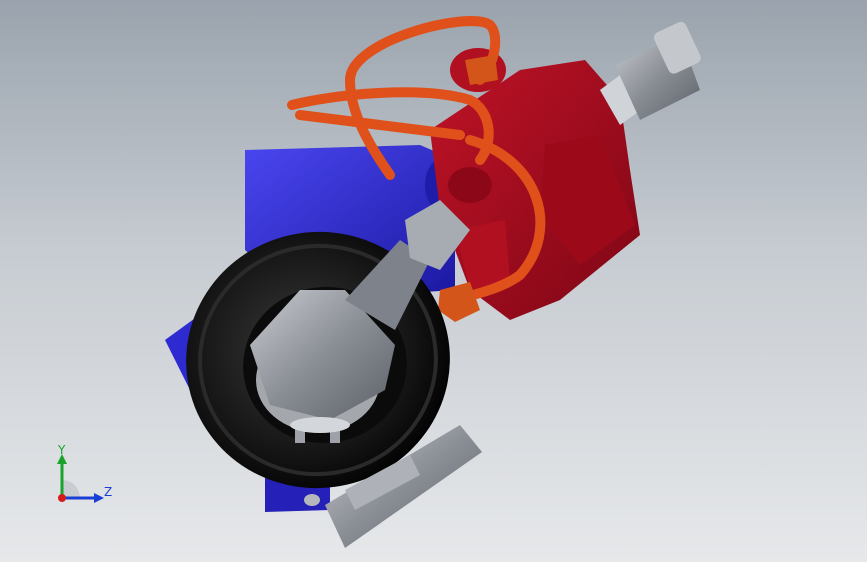 The height and width of the screenshot is (562, 867). What do you see at coordinates (84, 473) in the screenshot?
I see `coordinate-triad: Y Z` at bounding box center [84, 473].